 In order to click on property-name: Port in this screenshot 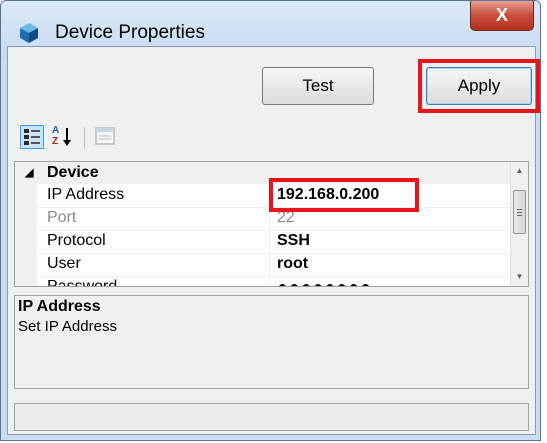, I will do `click(62, 217)`.